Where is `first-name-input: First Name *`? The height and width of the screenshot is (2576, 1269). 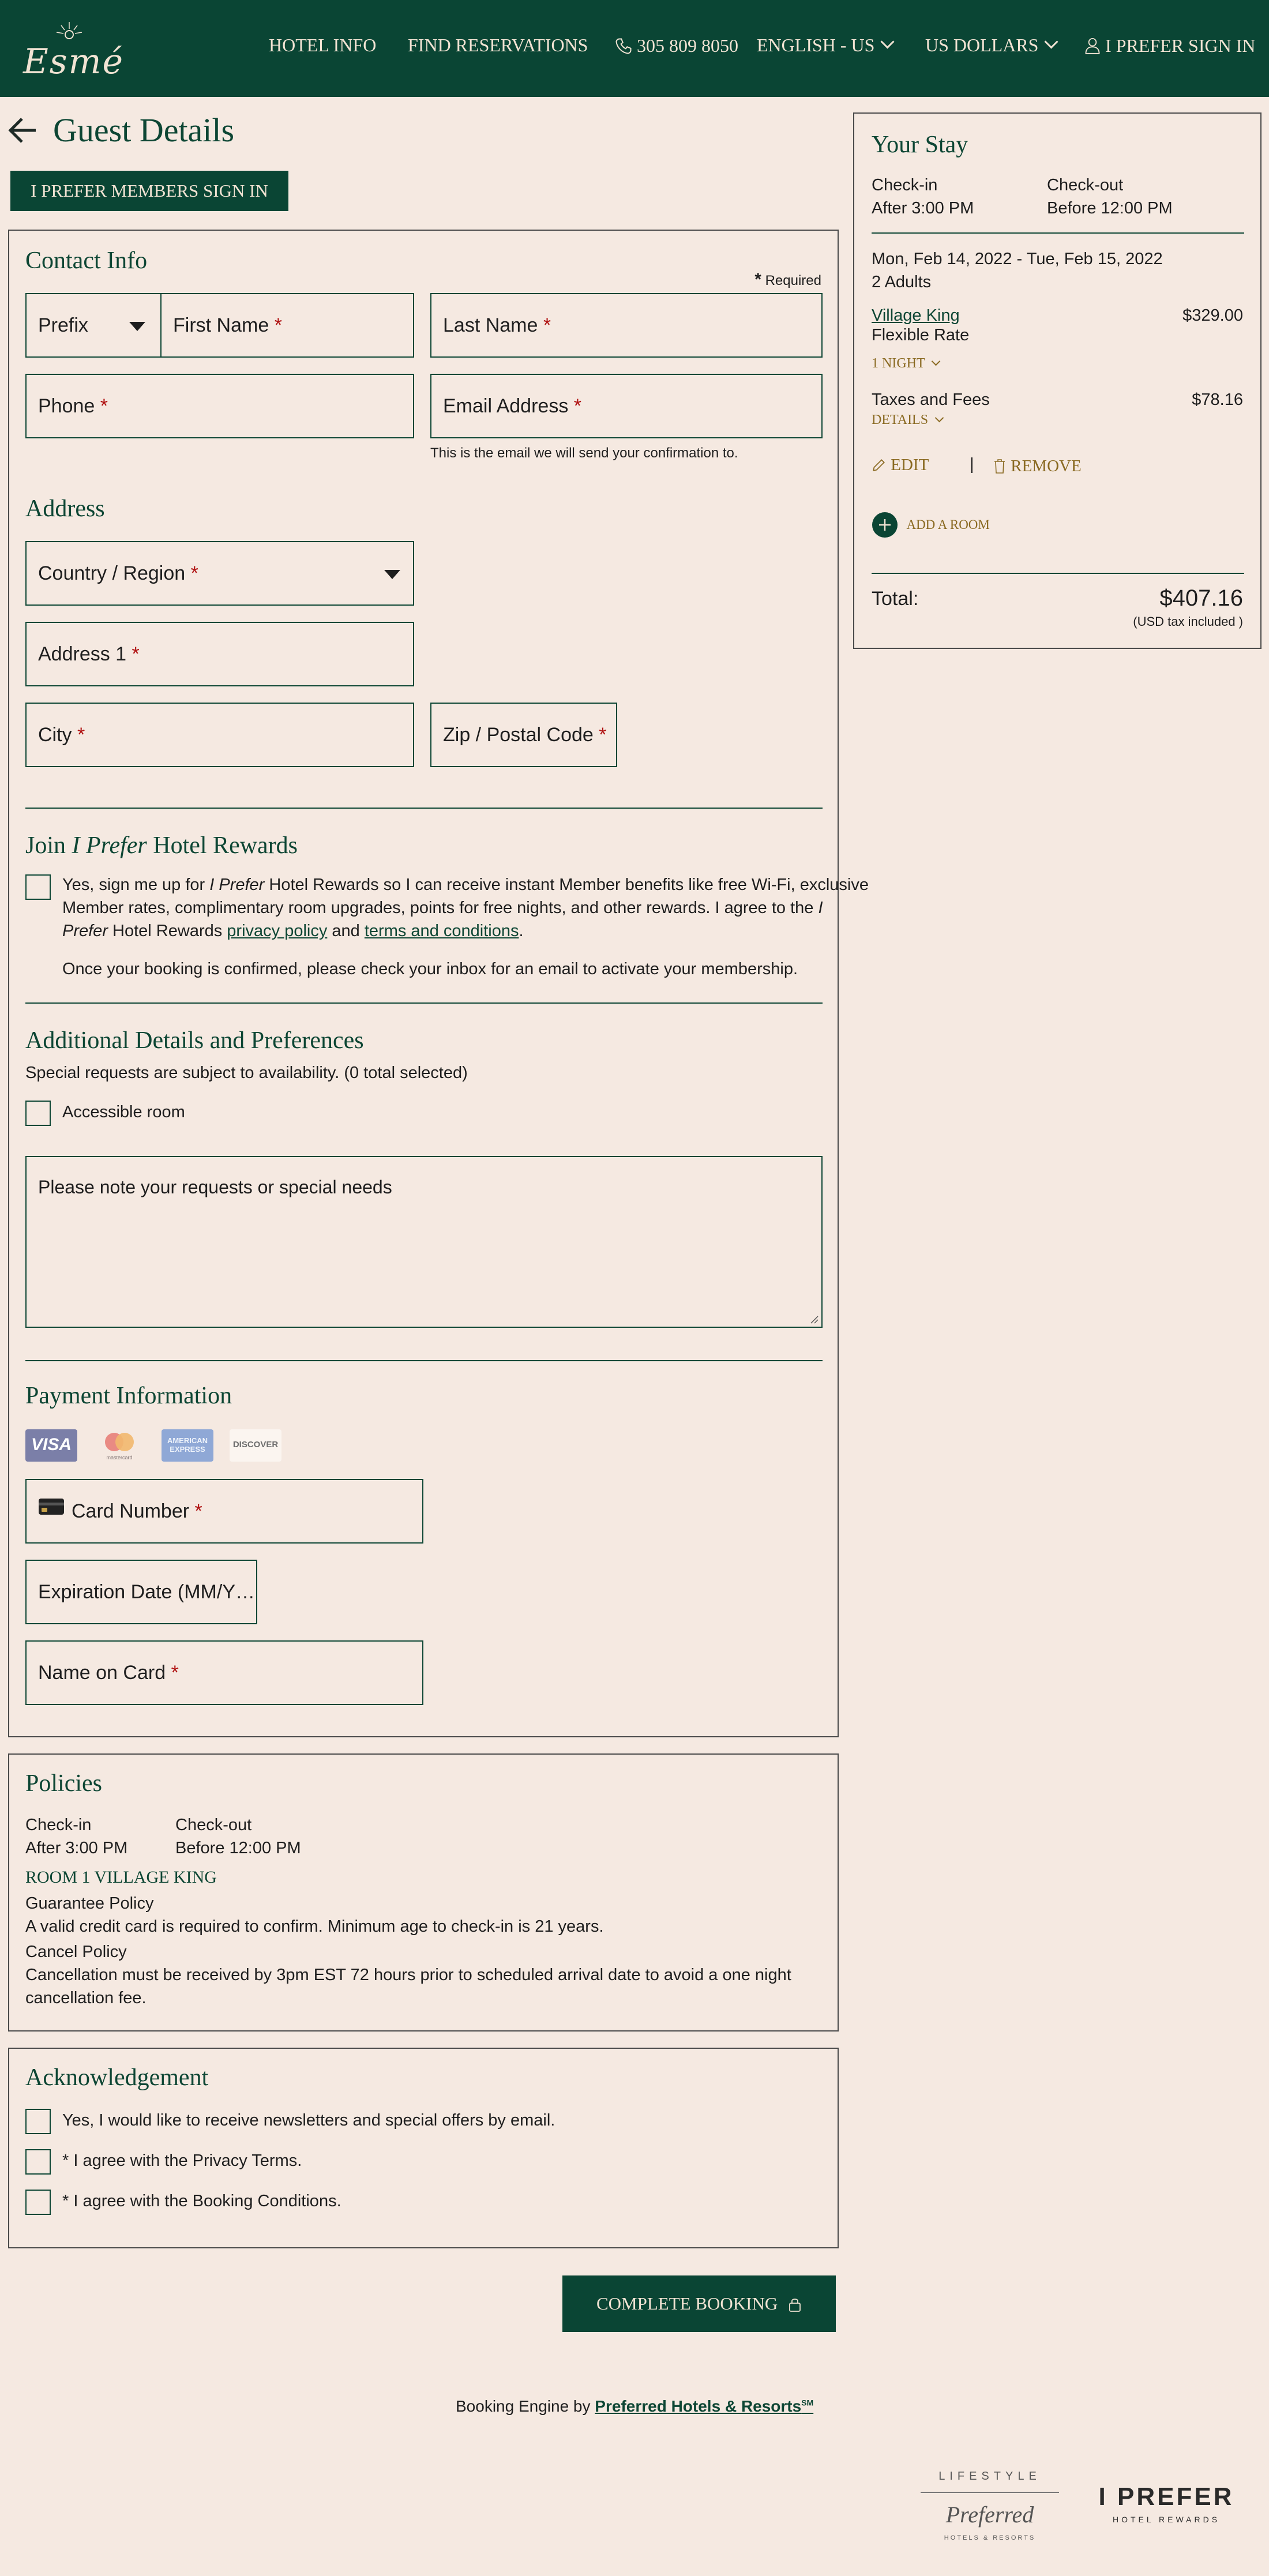 first-name-input: First Name * is located at coordinates (287, 326).